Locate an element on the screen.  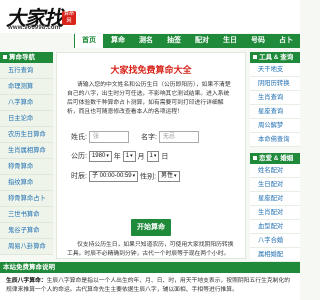
gender-label: 性别: is located at coordinates (148, 177).